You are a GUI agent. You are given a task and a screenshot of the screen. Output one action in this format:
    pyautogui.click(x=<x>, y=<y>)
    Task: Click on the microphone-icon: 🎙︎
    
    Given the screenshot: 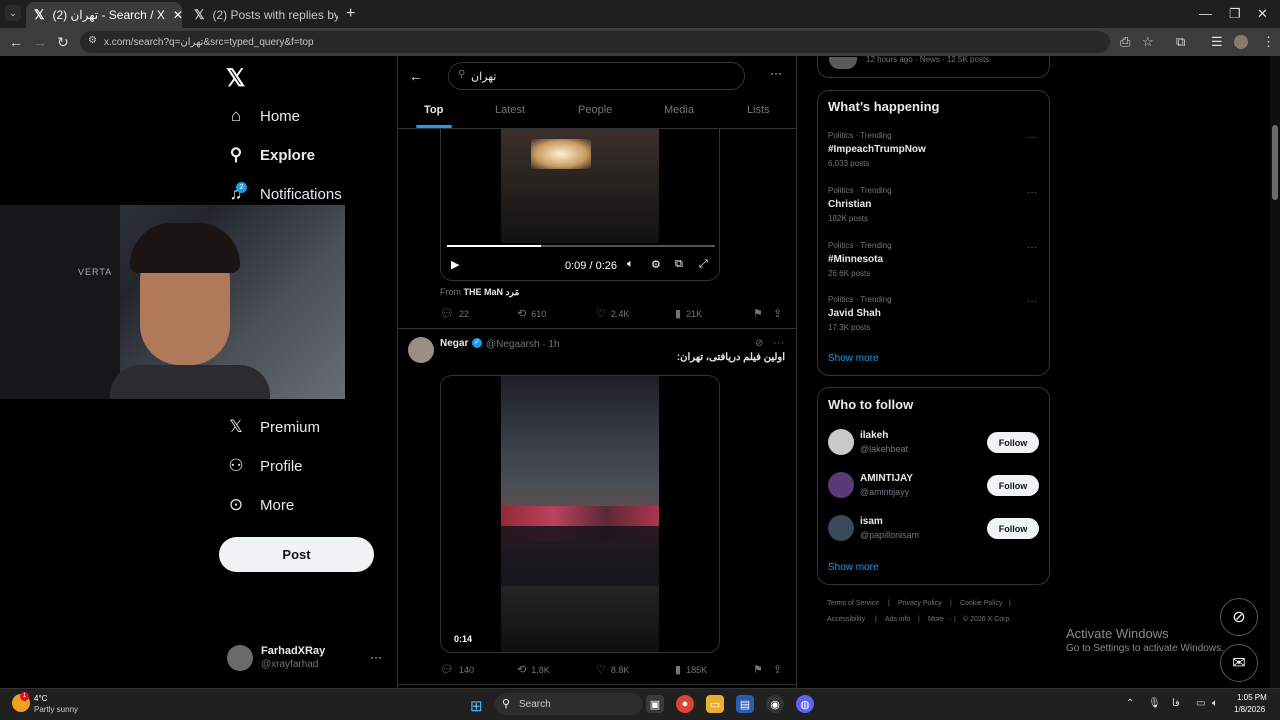 What is the action you would take?
    pyautogui.click(x=1154, y=703)
    